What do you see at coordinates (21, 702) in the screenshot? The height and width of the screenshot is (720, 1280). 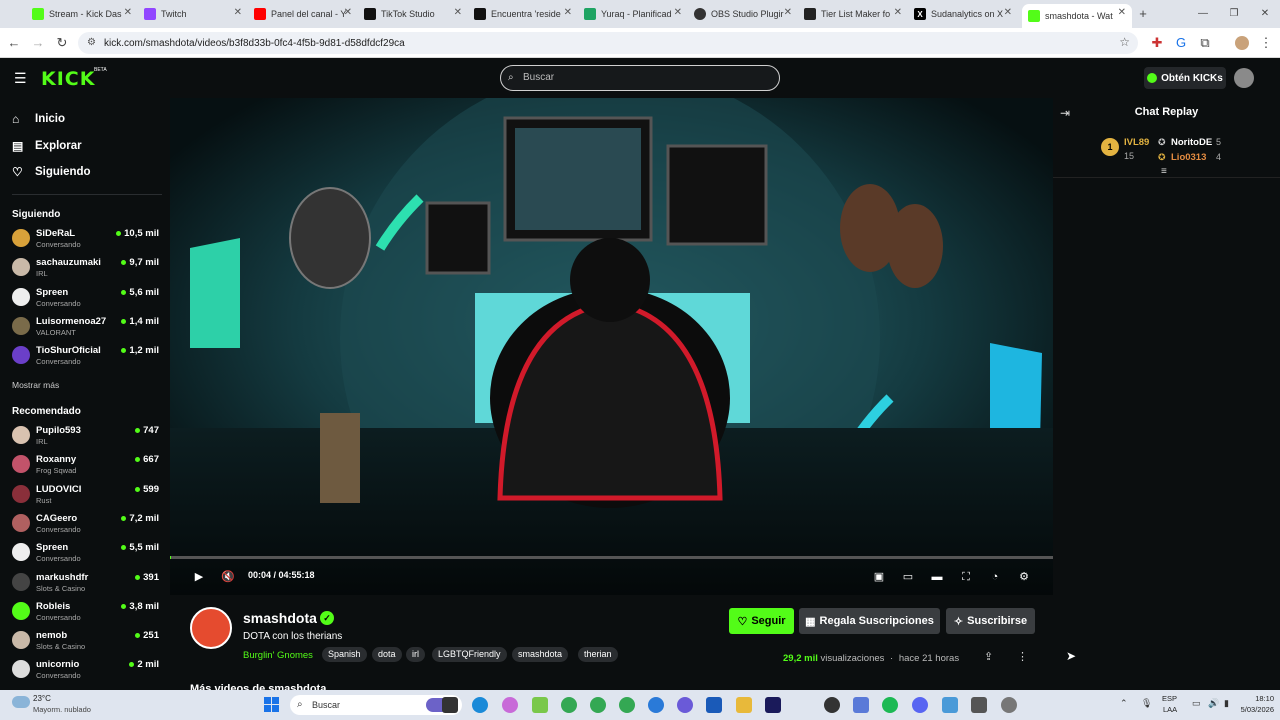 I see `weather-icon` at bounding box center [21, 702].